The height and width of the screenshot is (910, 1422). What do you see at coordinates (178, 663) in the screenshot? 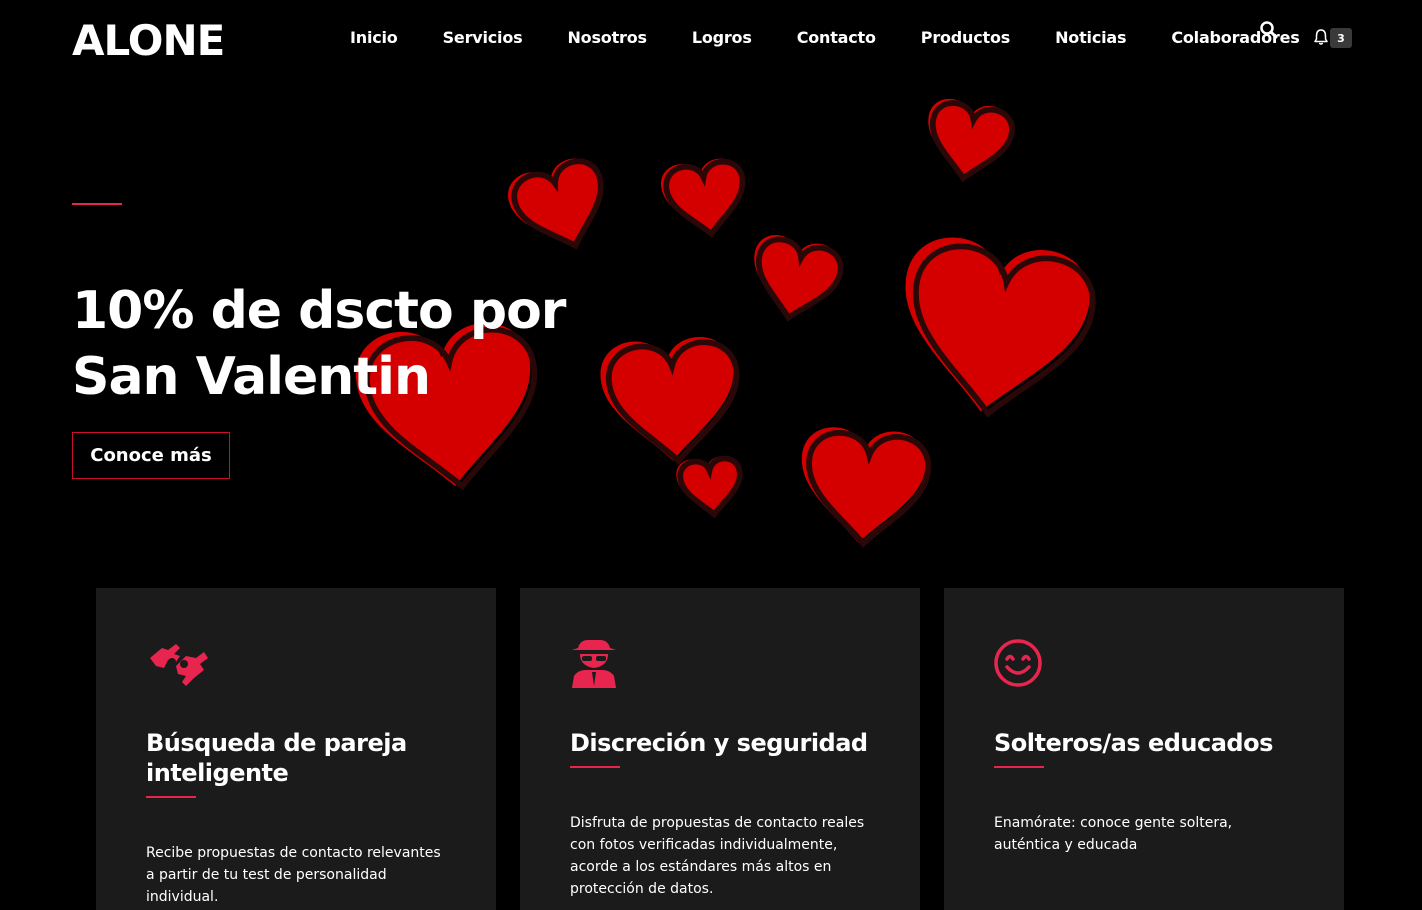
I see `sign-language-icon` at bounding box center [178, 663].